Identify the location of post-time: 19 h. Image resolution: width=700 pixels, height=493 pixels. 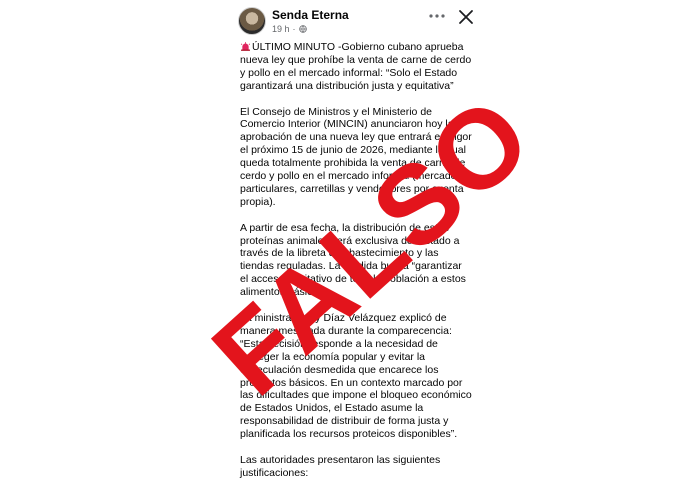
(281, 29).